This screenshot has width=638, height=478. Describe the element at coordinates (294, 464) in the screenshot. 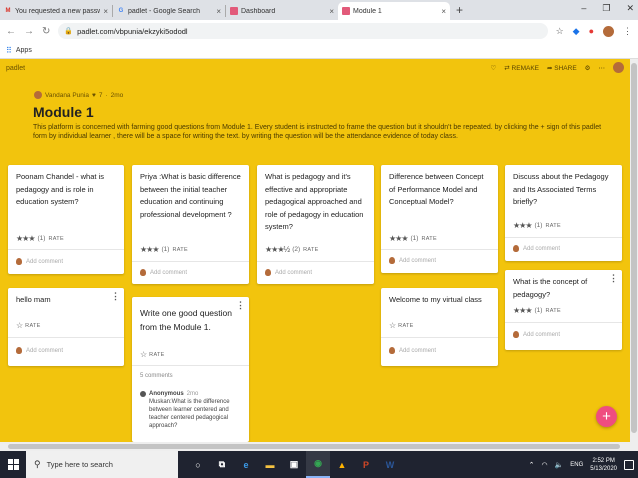

I see `store-icon: ▣` at that location.